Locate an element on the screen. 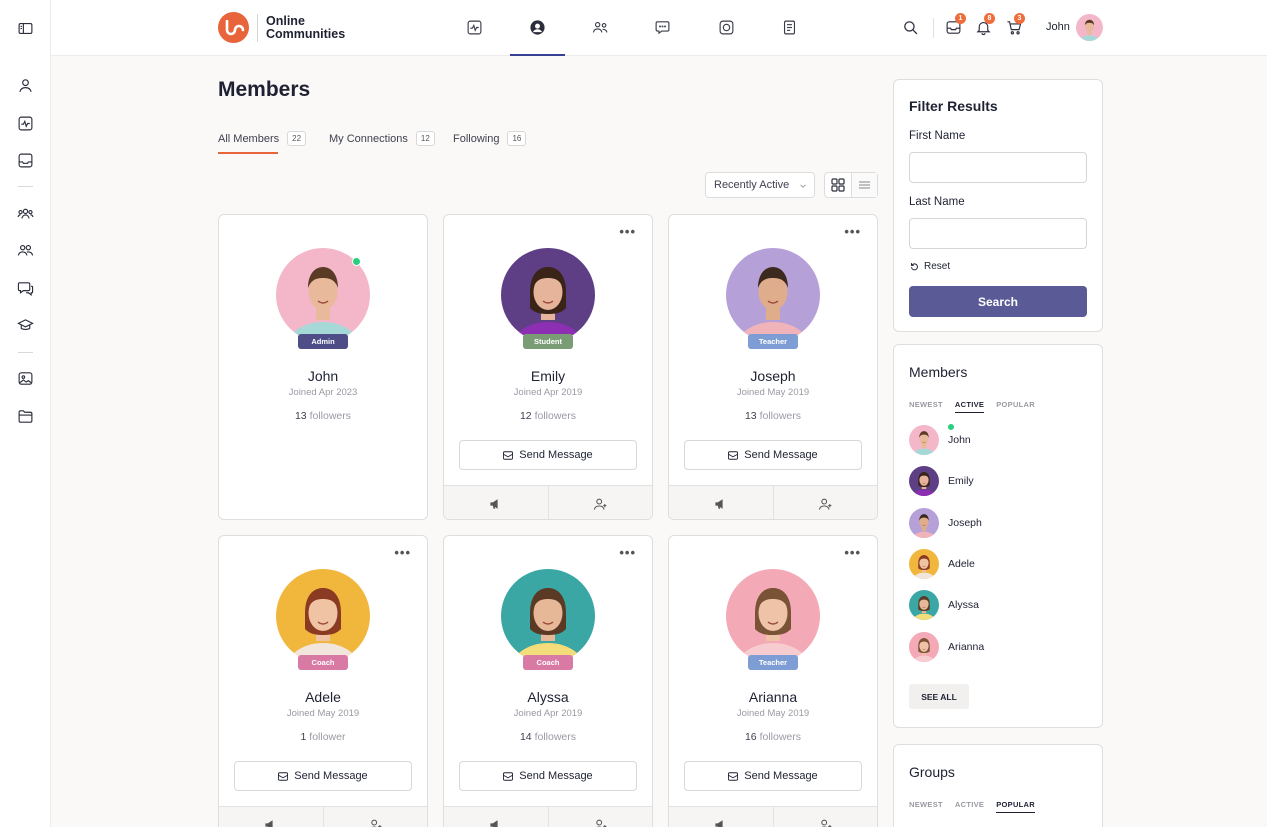  brand-name: Online Communities is located at coordinates (305, 27).